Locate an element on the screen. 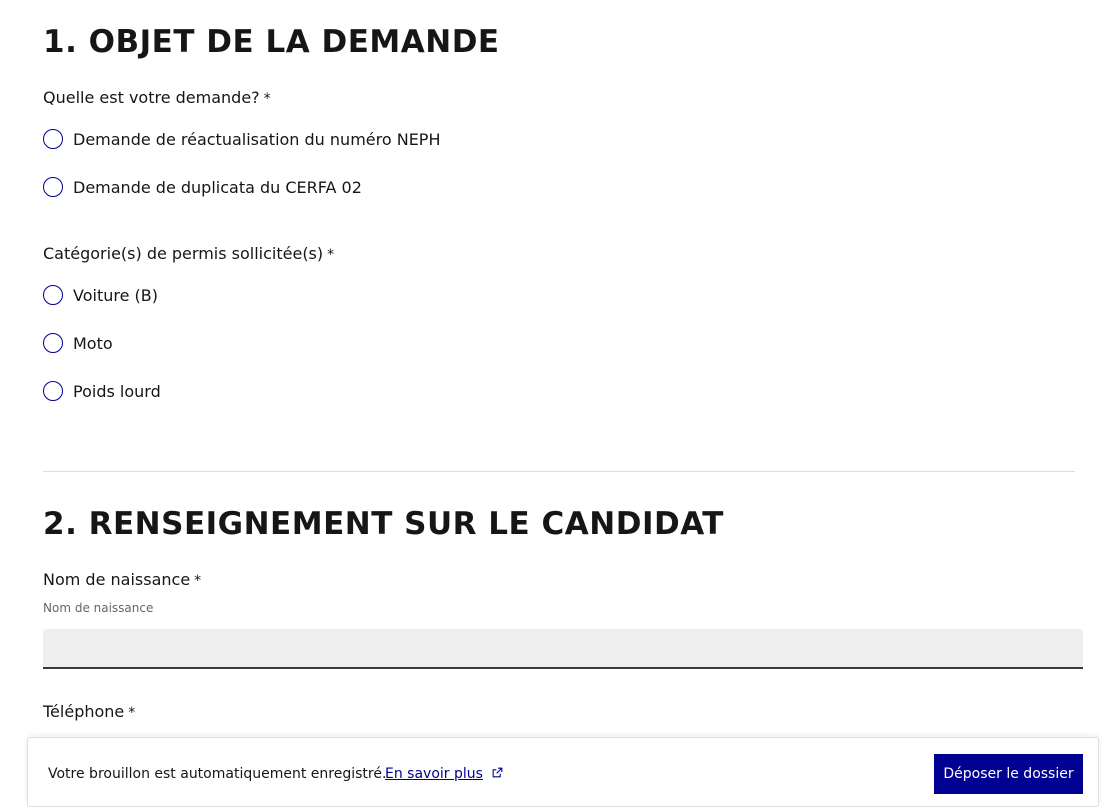 The image size is (1107, 807). radio-option-moto: Moto is located at coordinates (78, 343).